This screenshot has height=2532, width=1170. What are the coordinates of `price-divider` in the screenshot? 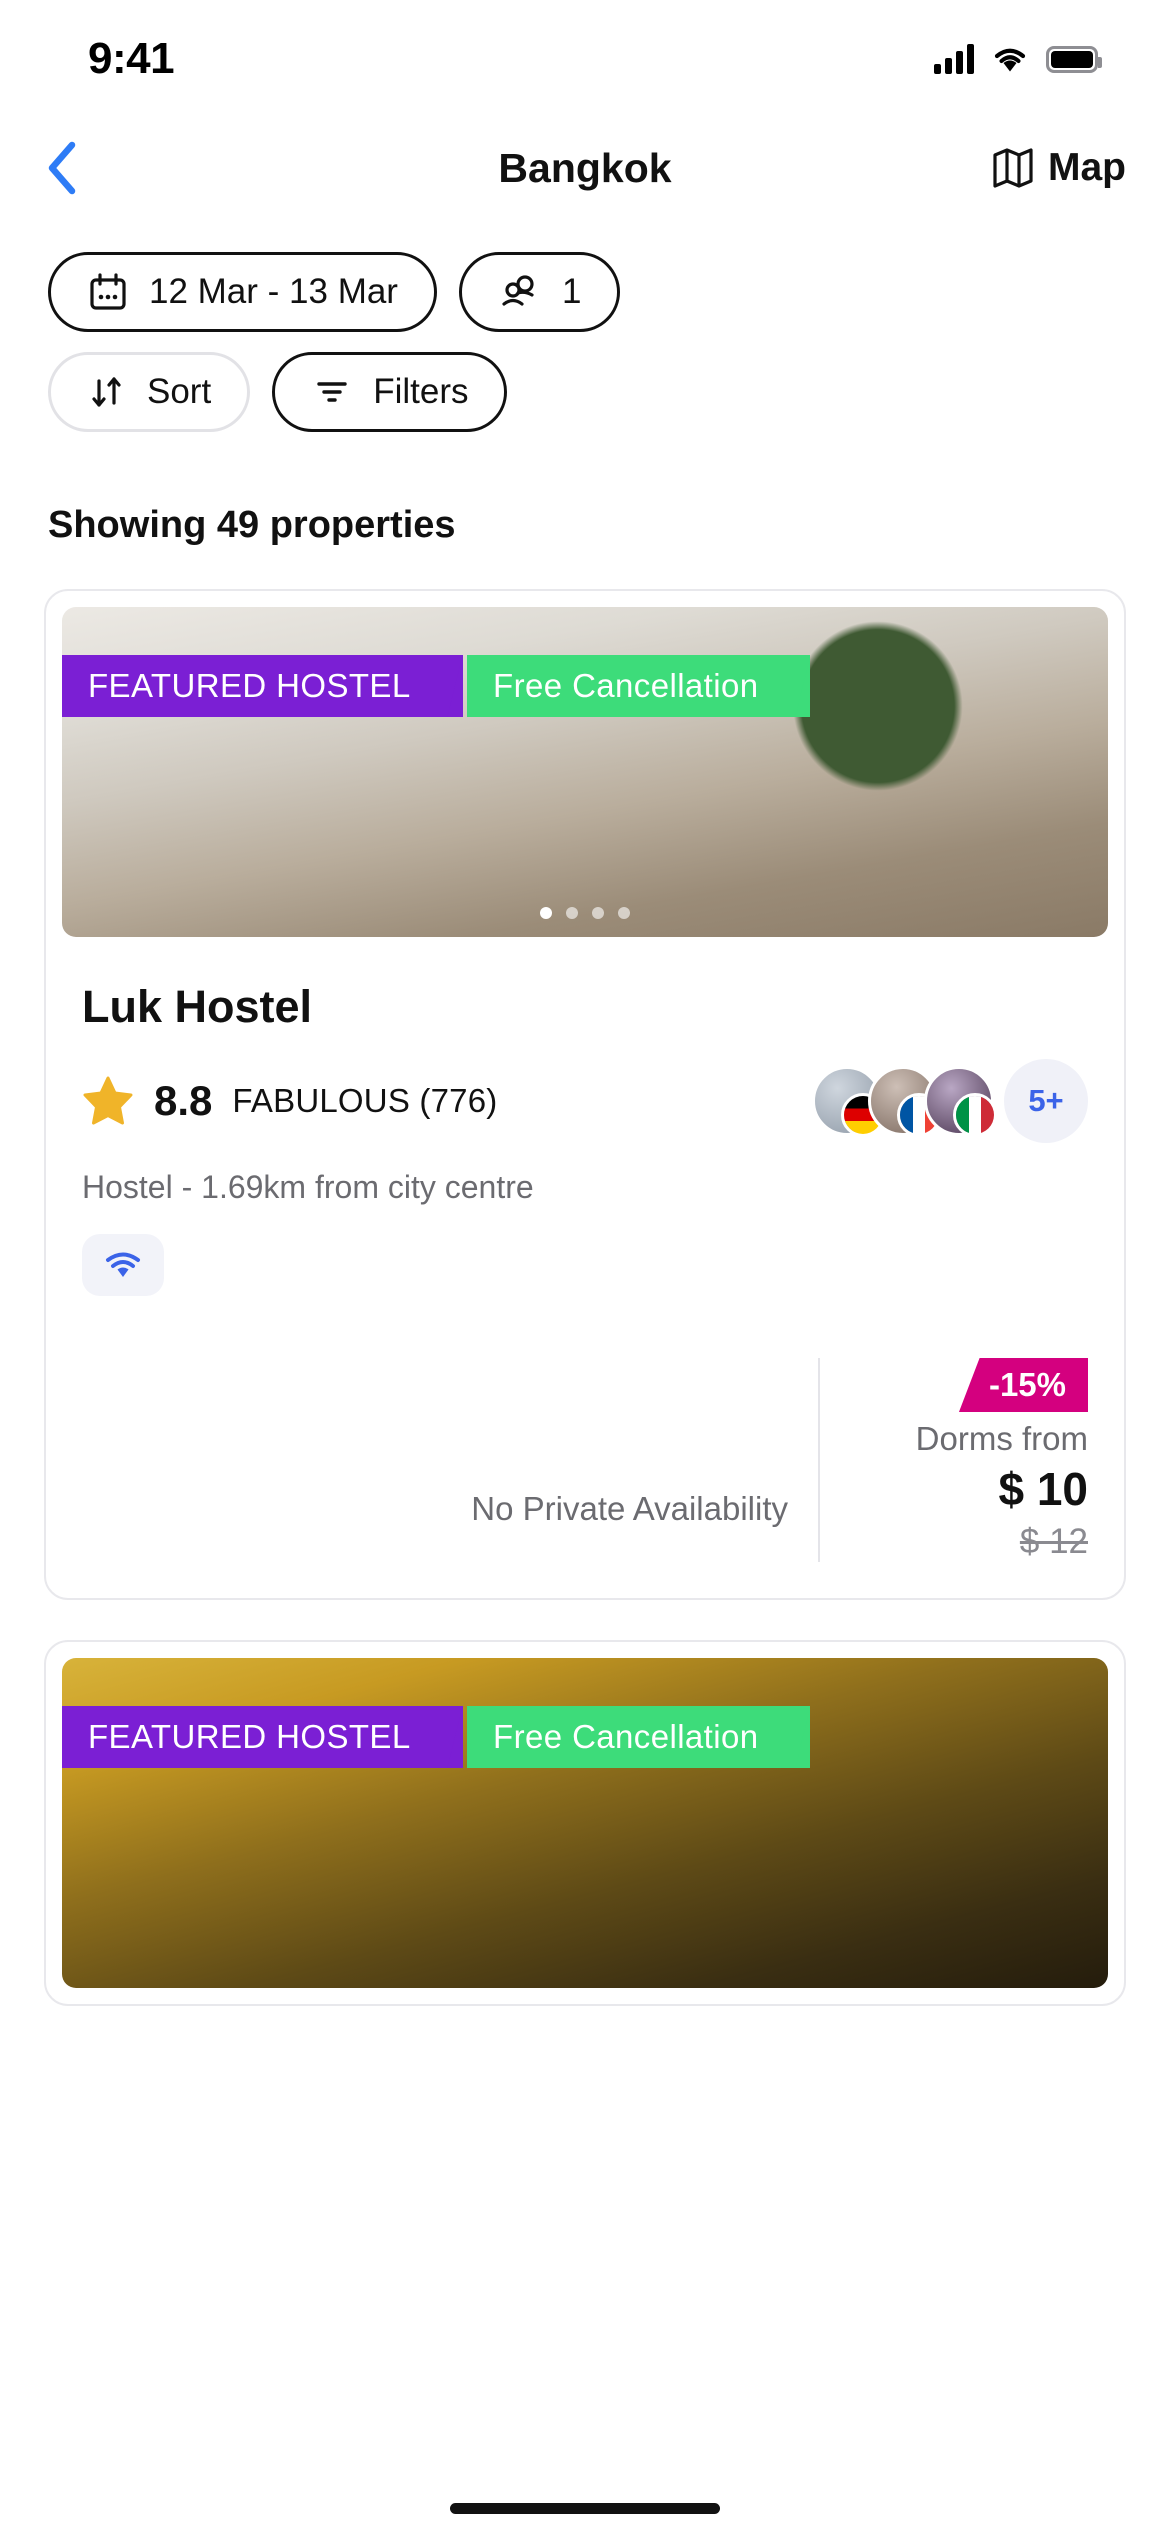 It's located at (819, 1460).